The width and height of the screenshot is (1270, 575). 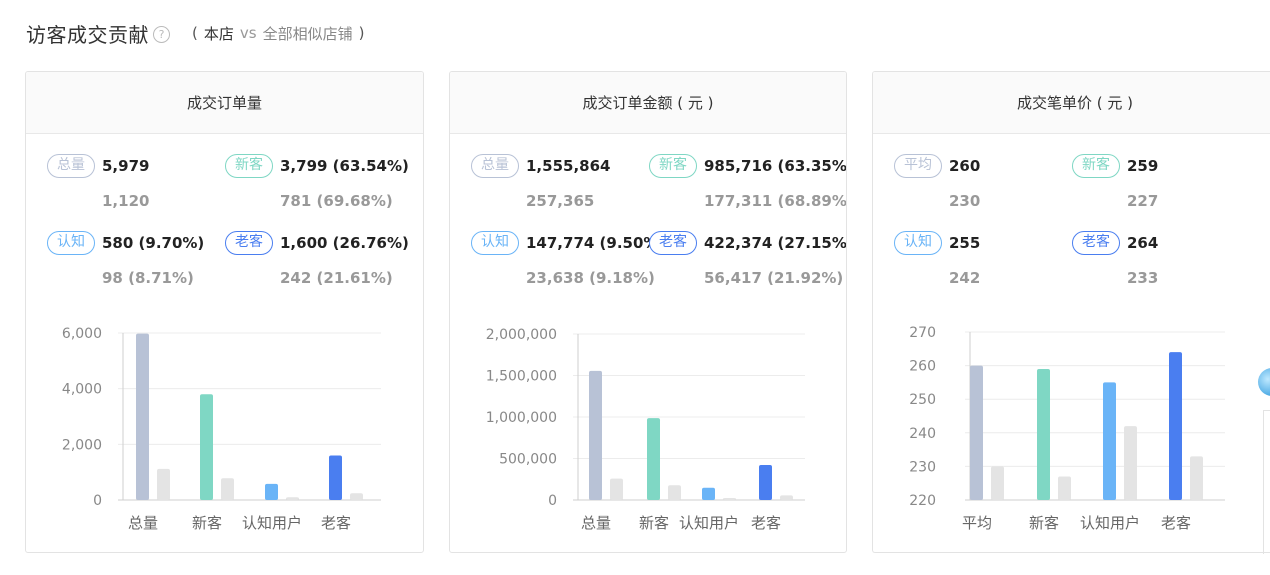 What do you see at coordinates (528, 460) in the screenshot?
I see `y-tick-label: 500,000` at bounding box center [528, 460].